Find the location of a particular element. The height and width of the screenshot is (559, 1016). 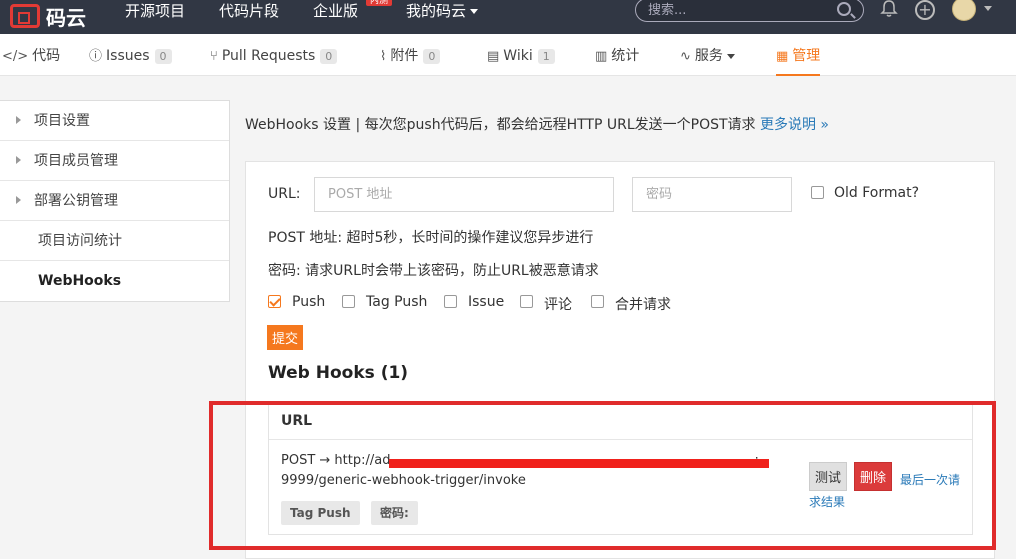

tab-wiki: ▤ Wiki 1 is located at coordinates (521, 55).